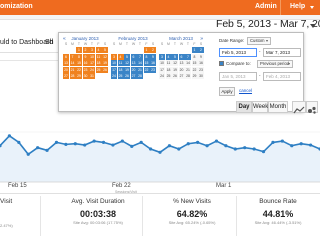  What do you see at coordinates (221, 63) in the screenshot?
I see `compare-checkbox` at bounding box center [221, 63].